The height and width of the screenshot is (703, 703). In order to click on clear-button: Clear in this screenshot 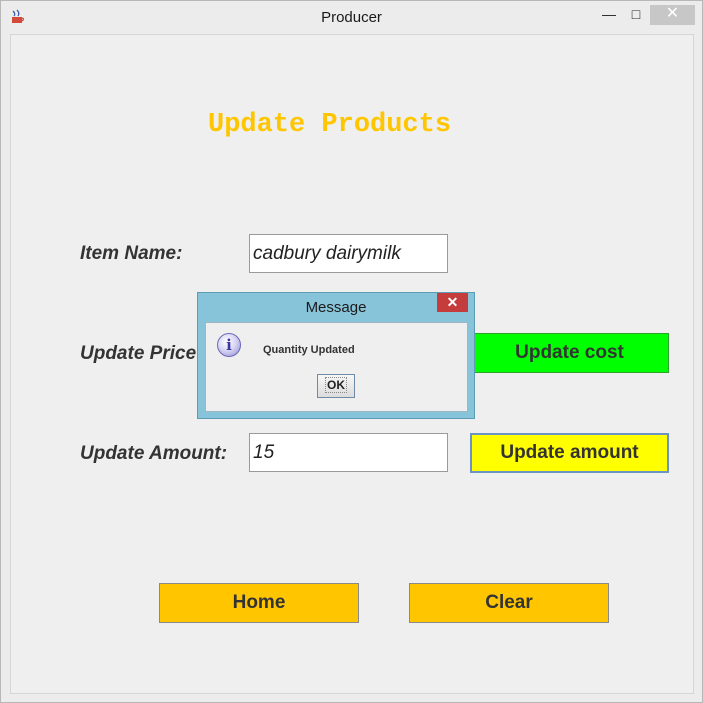, I will do `click(509, 603)`.